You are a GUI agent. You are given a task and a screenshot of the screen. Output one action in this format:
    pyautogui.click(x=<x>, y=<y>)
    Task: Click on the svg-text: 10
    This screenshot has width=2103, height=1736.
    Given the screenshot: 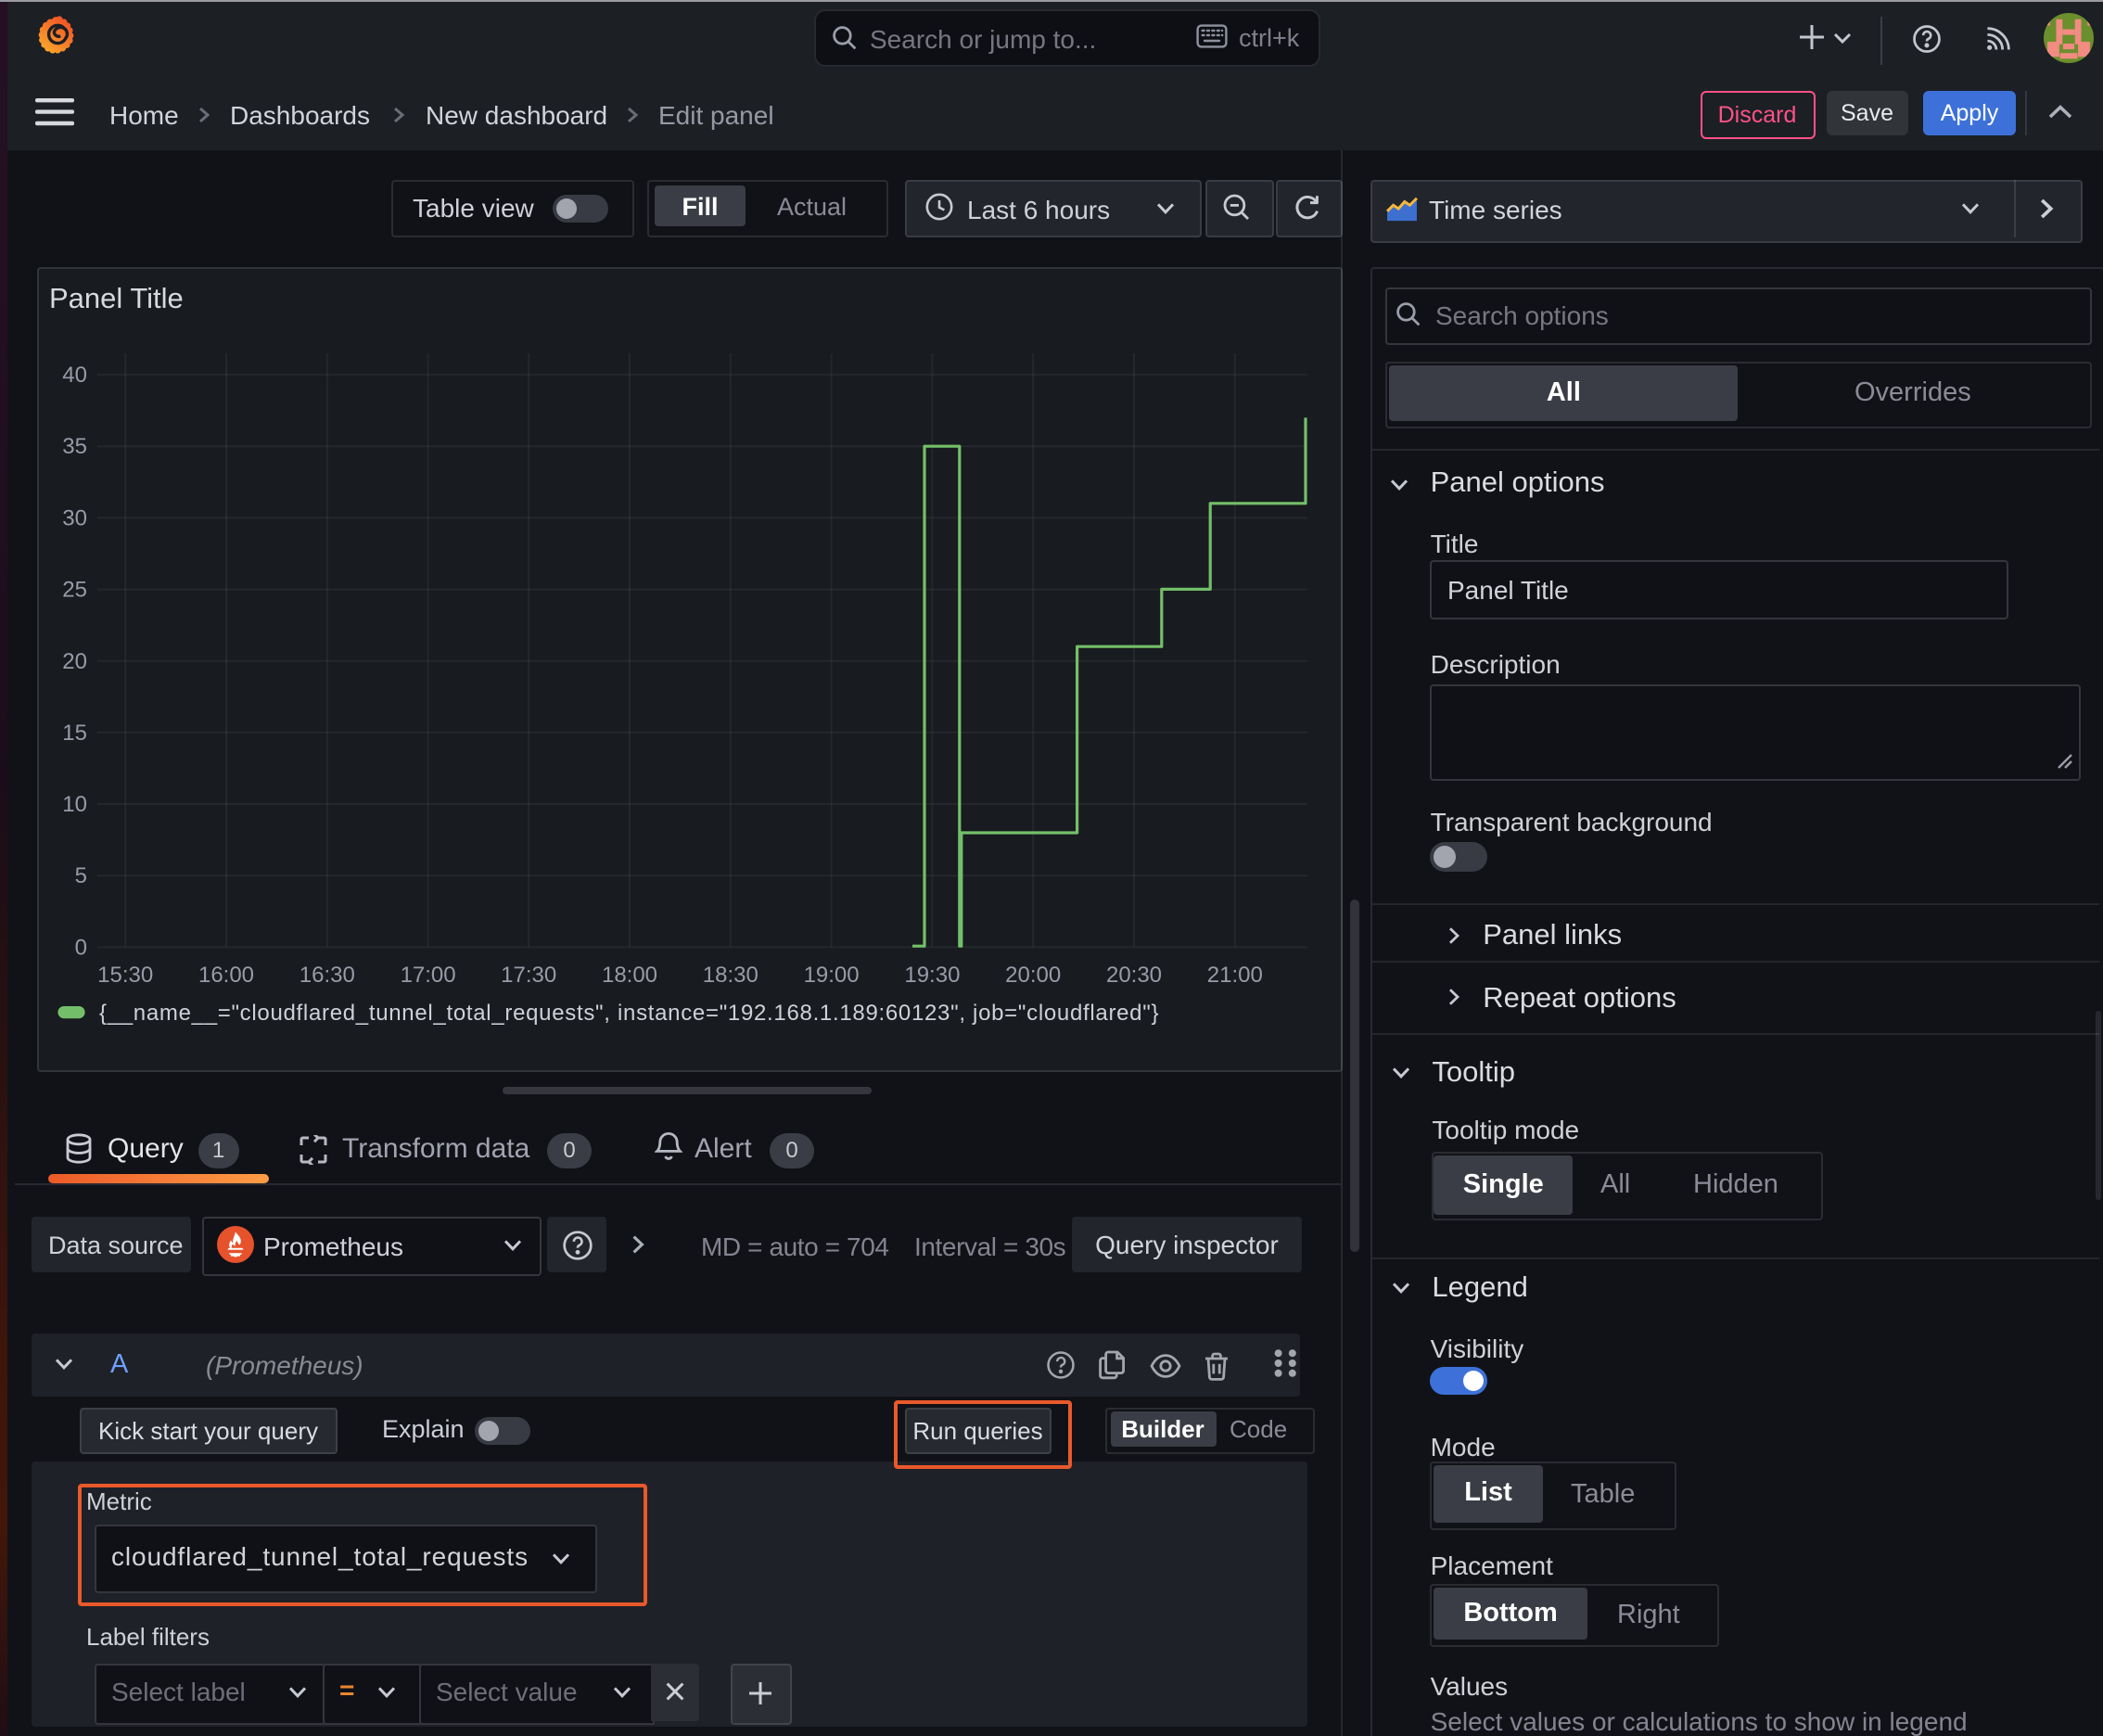 What is the action you would take?
    pyautogui.click(x=73, y=803)
    